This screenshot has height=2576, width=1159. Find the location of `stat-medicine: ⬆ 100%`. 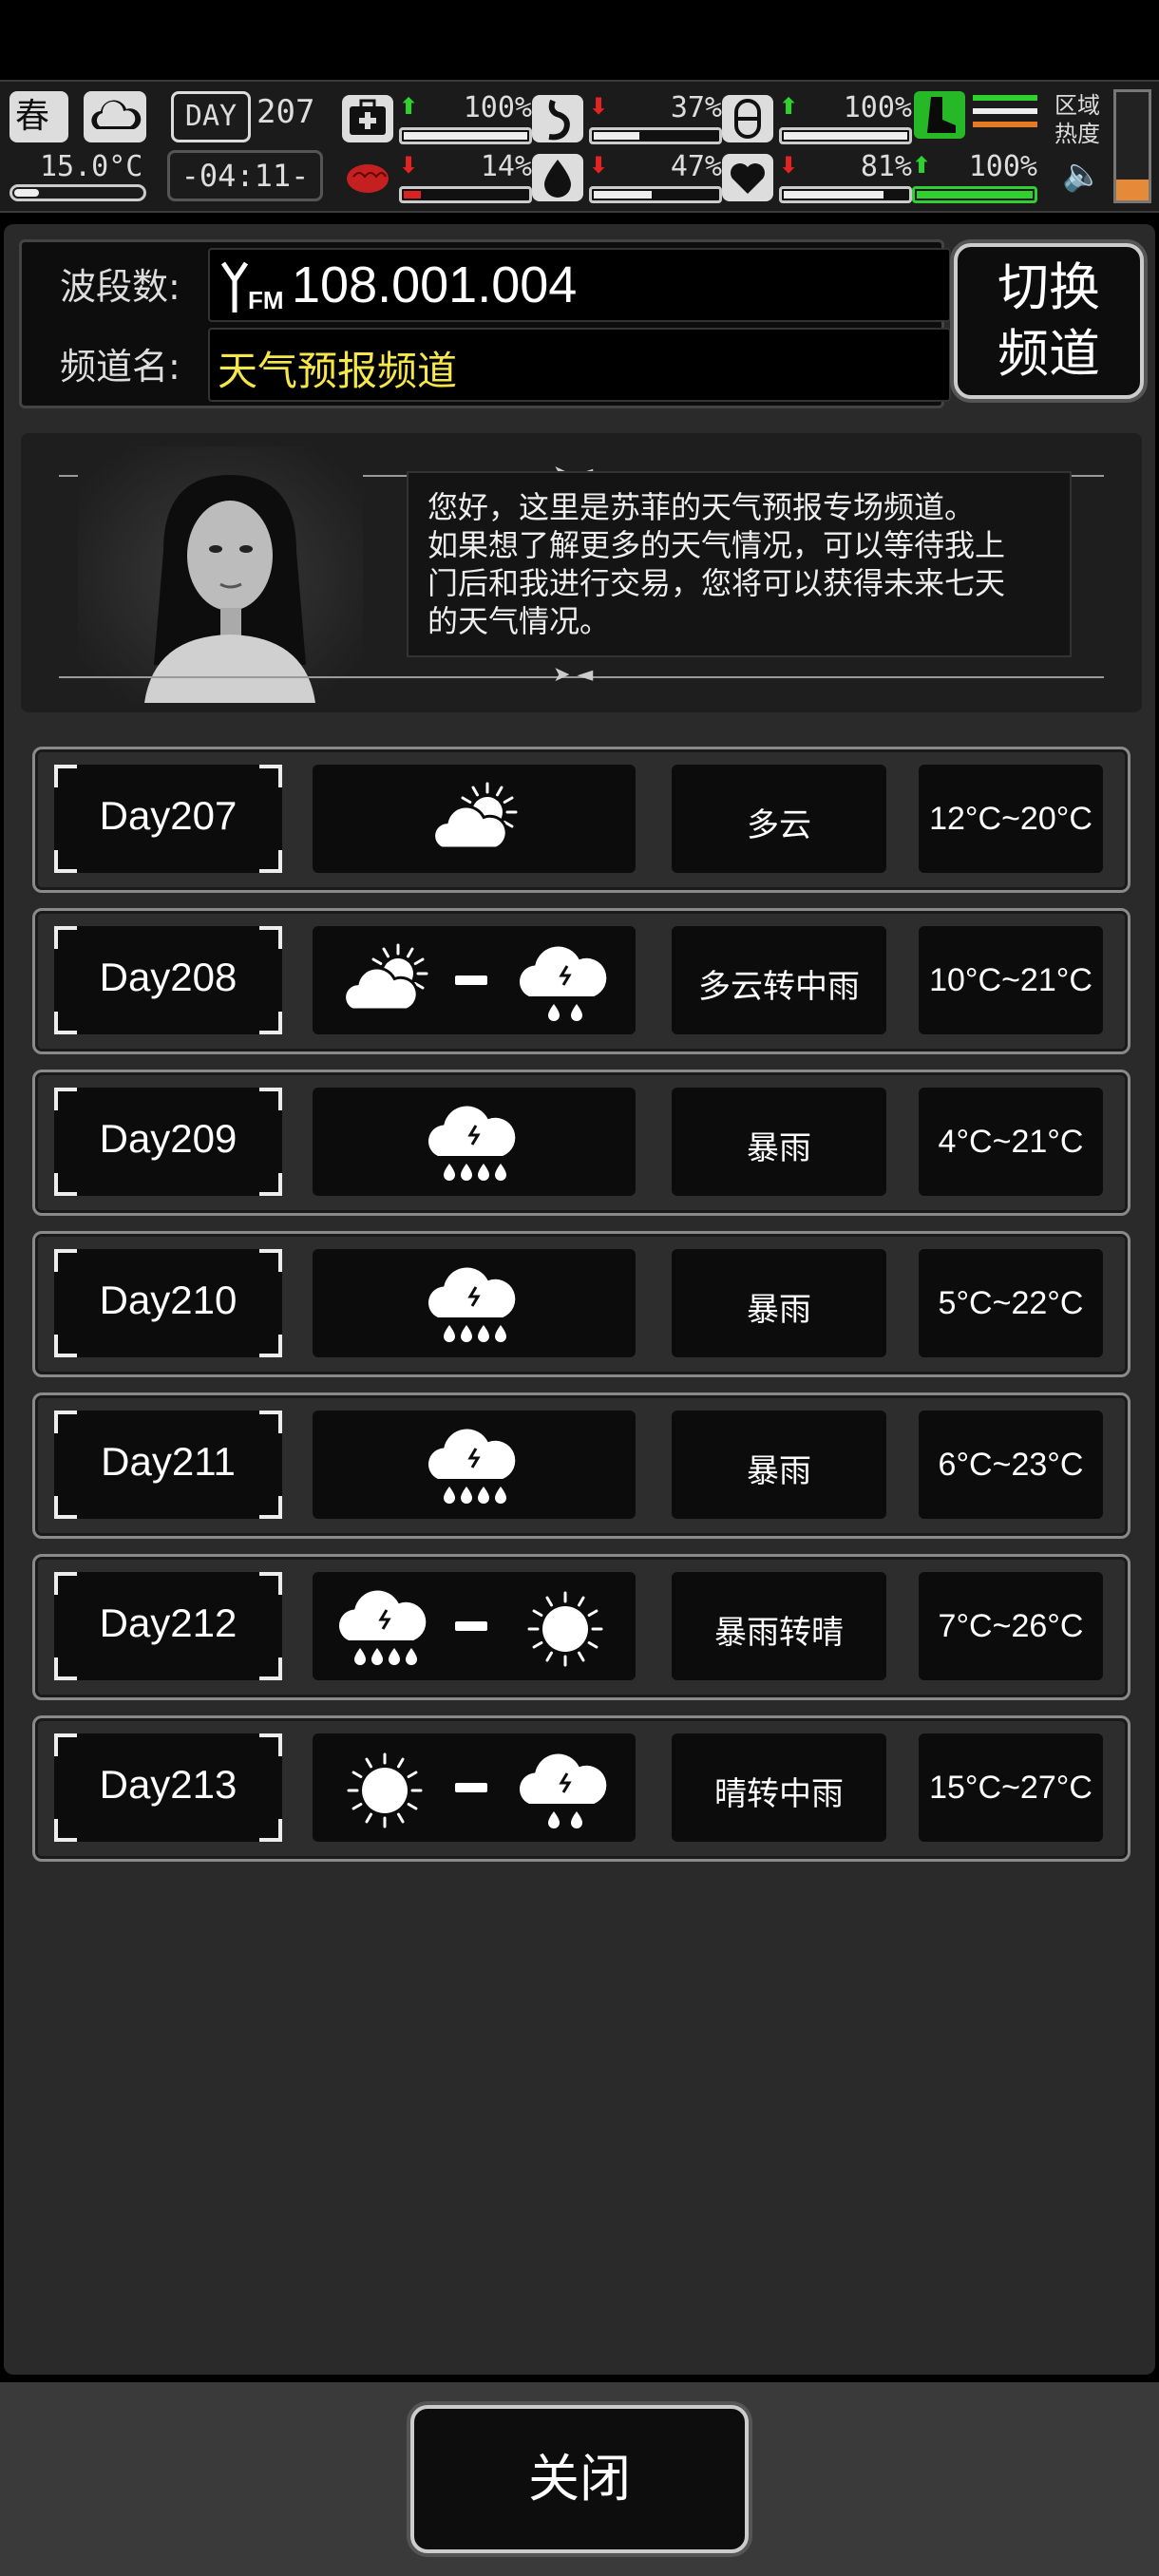

stat-medicine: ⬆ 100% is located at coordinates (817, 118).